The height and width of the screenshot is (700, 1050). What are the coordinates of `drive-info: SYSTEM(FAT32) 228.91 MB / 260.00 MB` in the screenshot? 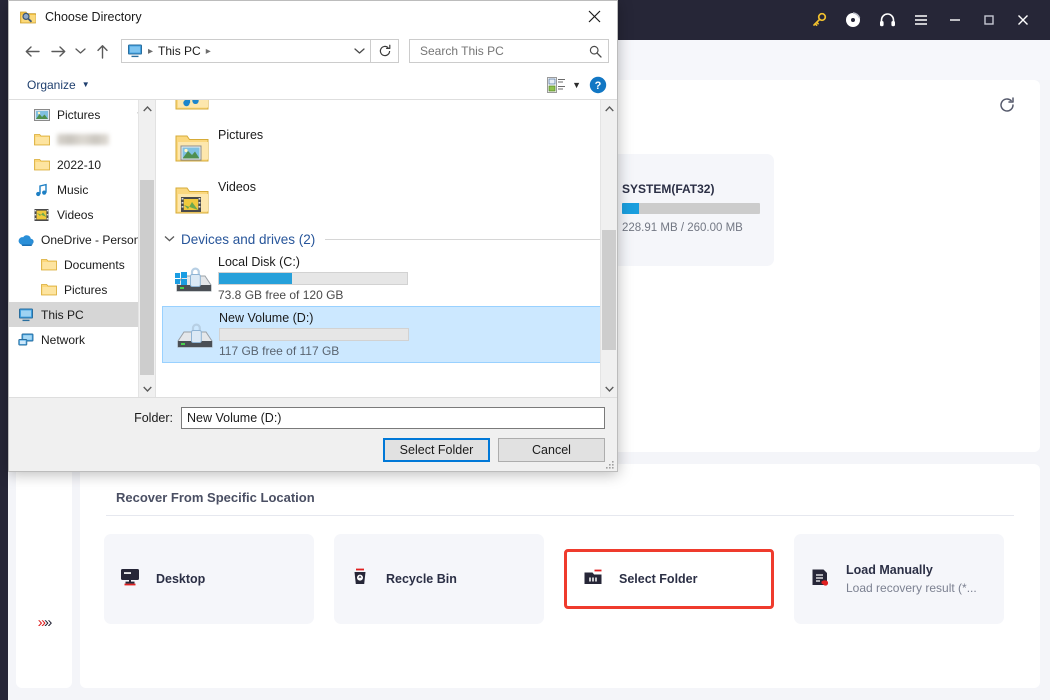 It's located at (691, 208).